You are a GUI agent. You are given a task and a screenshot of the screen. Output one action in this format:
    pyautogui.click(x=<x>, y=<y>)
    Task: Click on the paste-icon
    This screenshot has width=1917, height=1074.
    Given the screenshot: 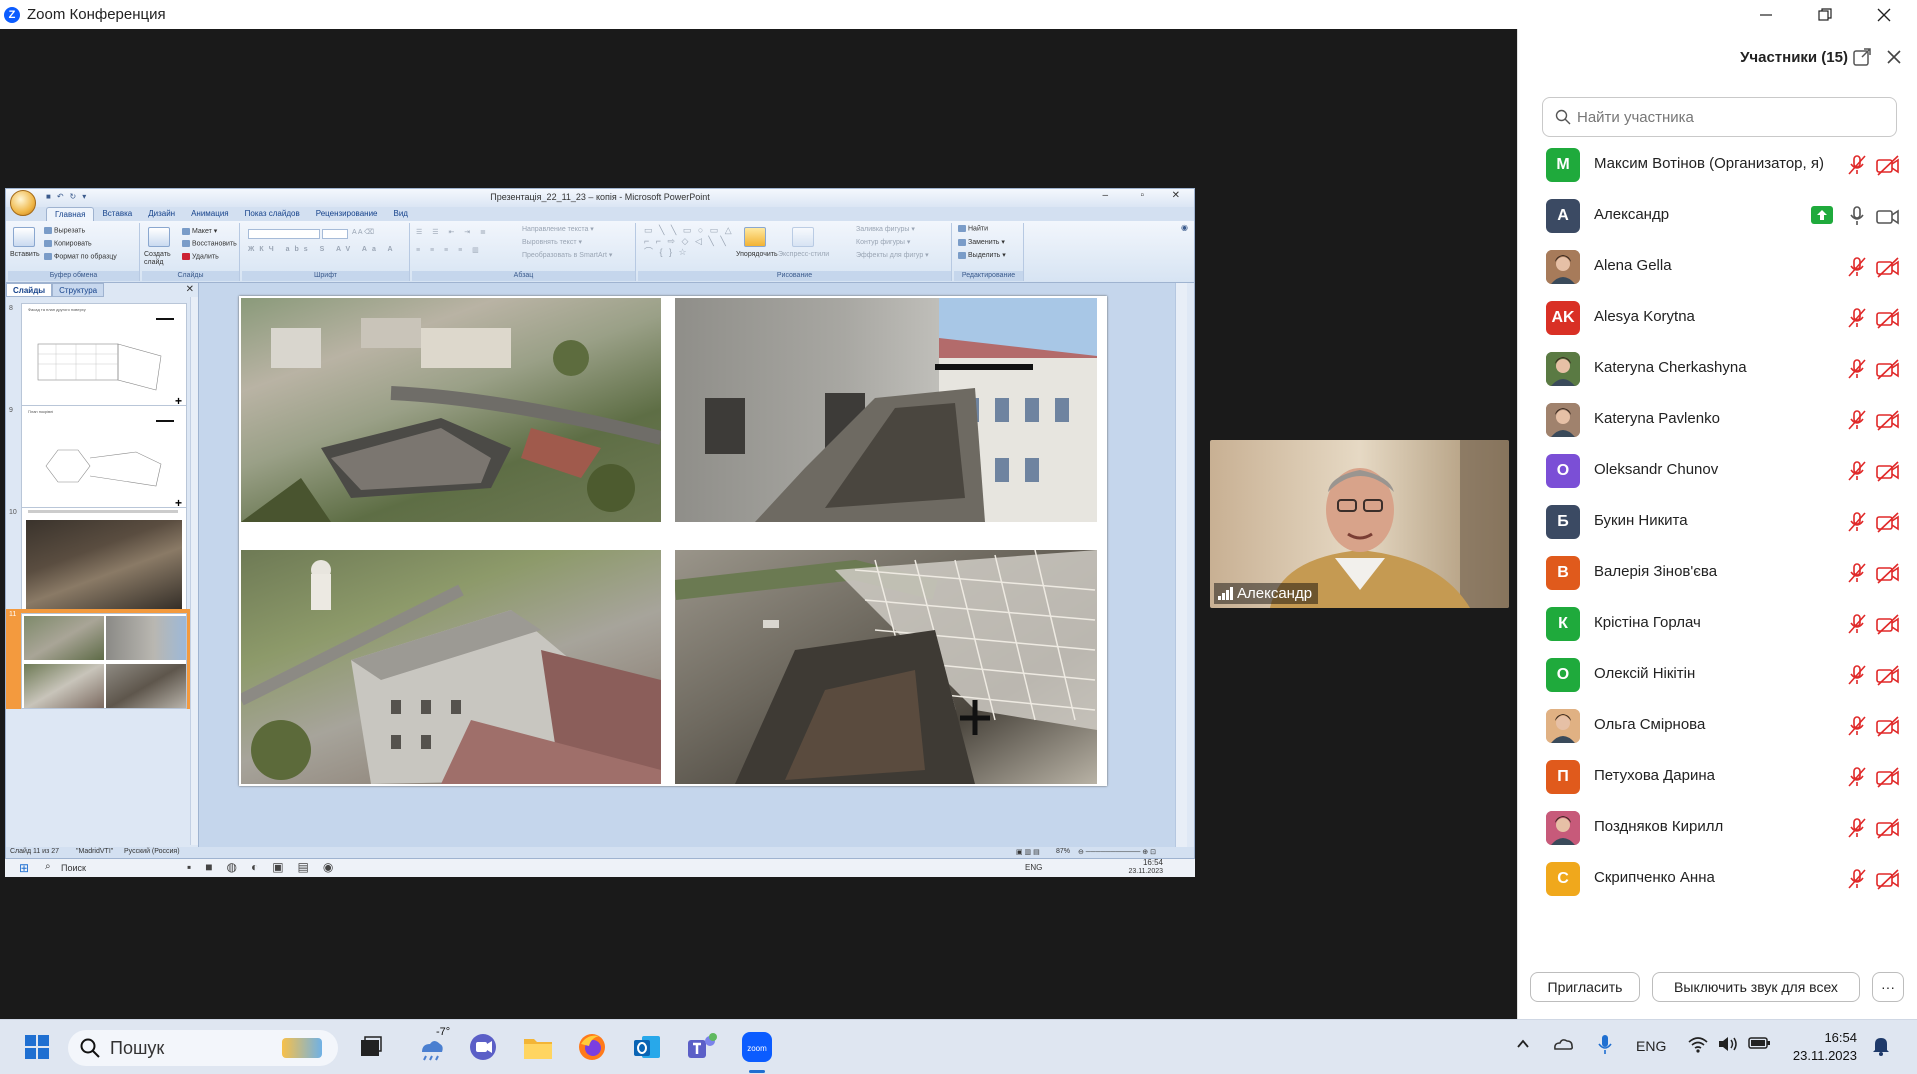 What is the action you would take?
    pyautogui.click(x=24, y=237)
    